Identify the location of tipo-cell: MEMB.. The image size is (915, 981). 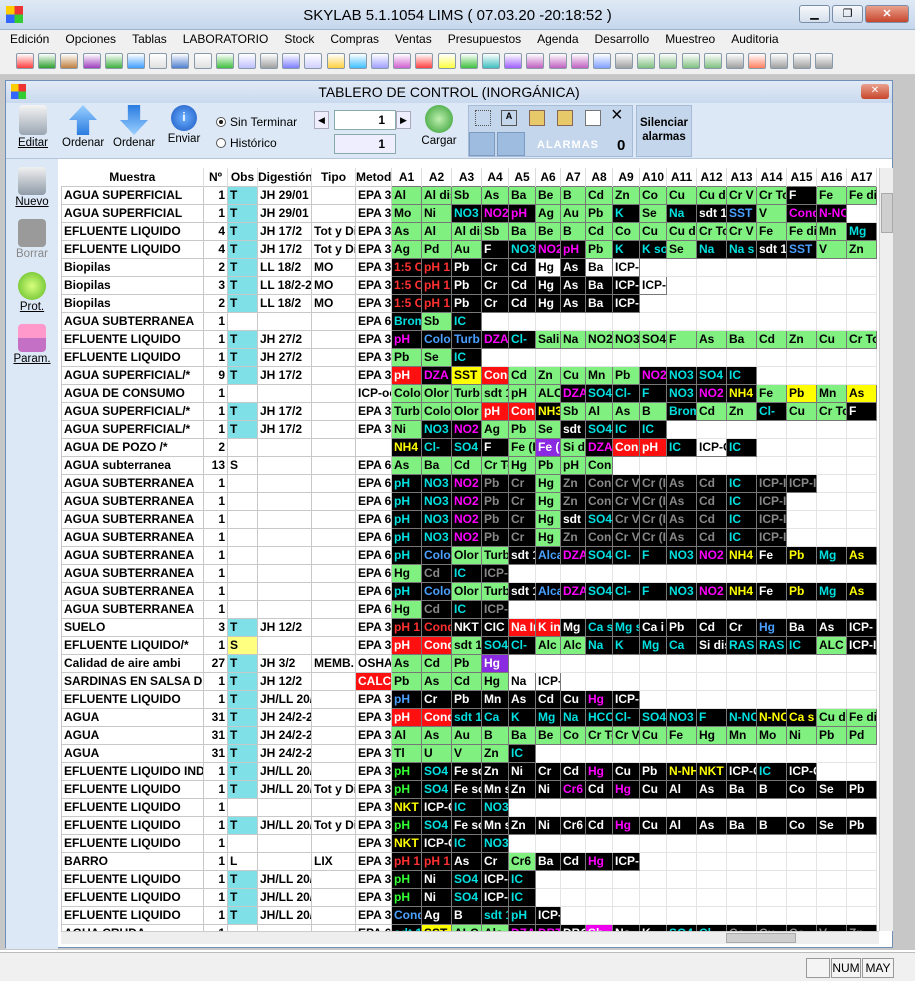
(333, 663).